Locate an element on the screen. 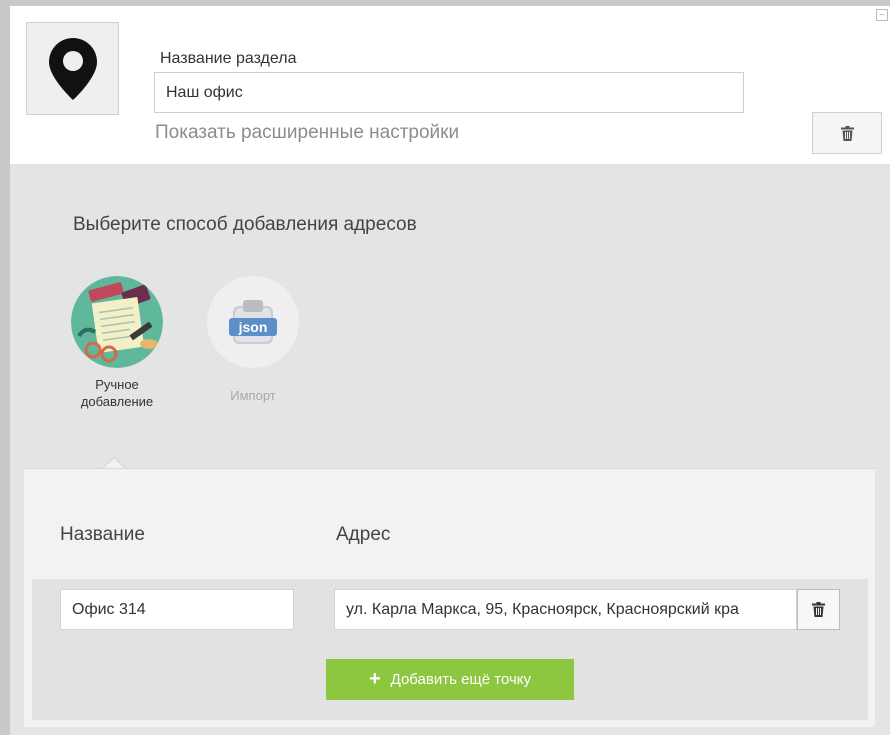 Image resolution: width=890 pixels, height=735 pixels. plus-icon: + is located at coordinates (374, 679).